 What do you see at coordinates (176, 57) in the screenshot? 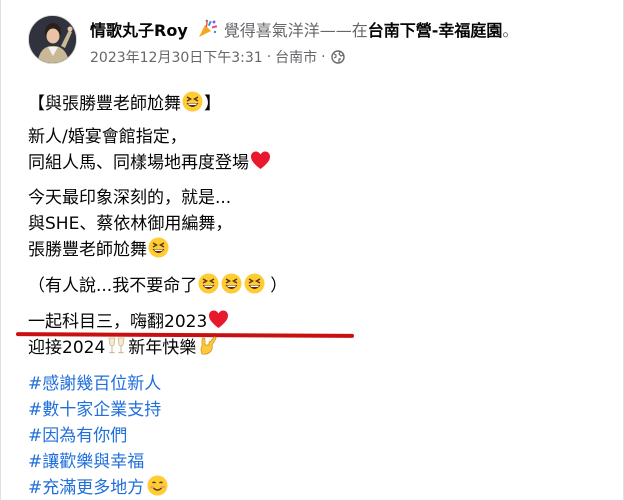
I see `post-timestamp: 2023年12月30日下午3:31` at bounding box center [176, 57].